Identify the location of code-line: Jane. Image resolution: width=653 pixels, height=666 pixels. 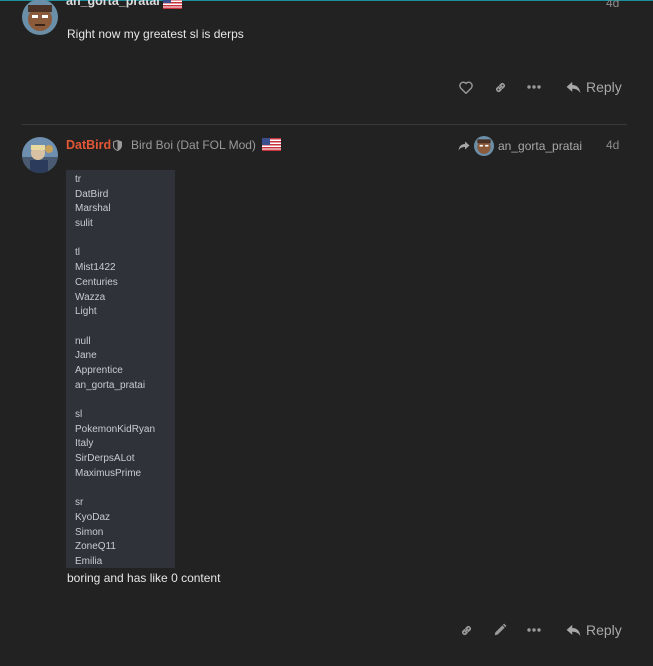
(86, 356).